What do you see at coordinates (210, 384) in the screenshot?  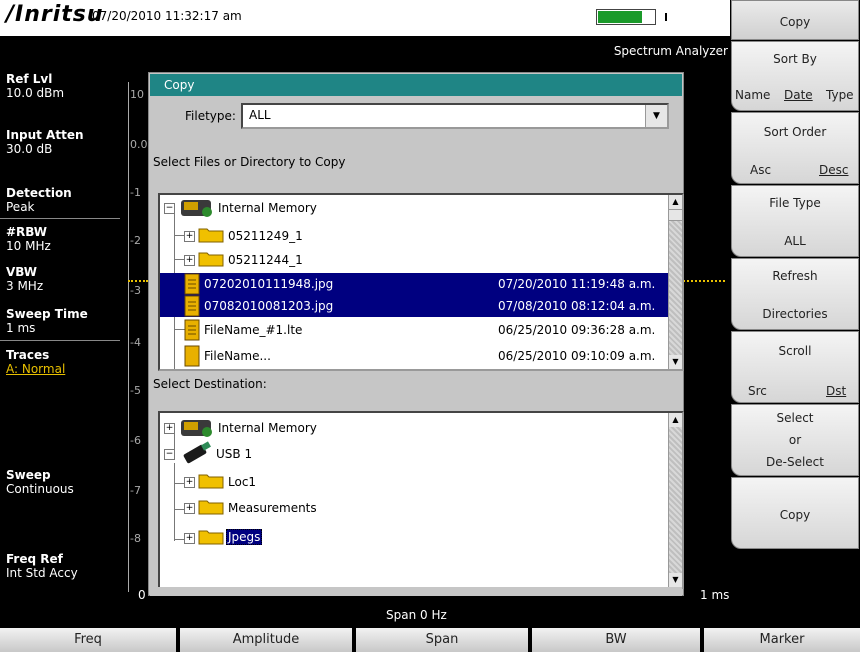 I see `destination-label: Select Destination:` at bounding box center [210, 384].